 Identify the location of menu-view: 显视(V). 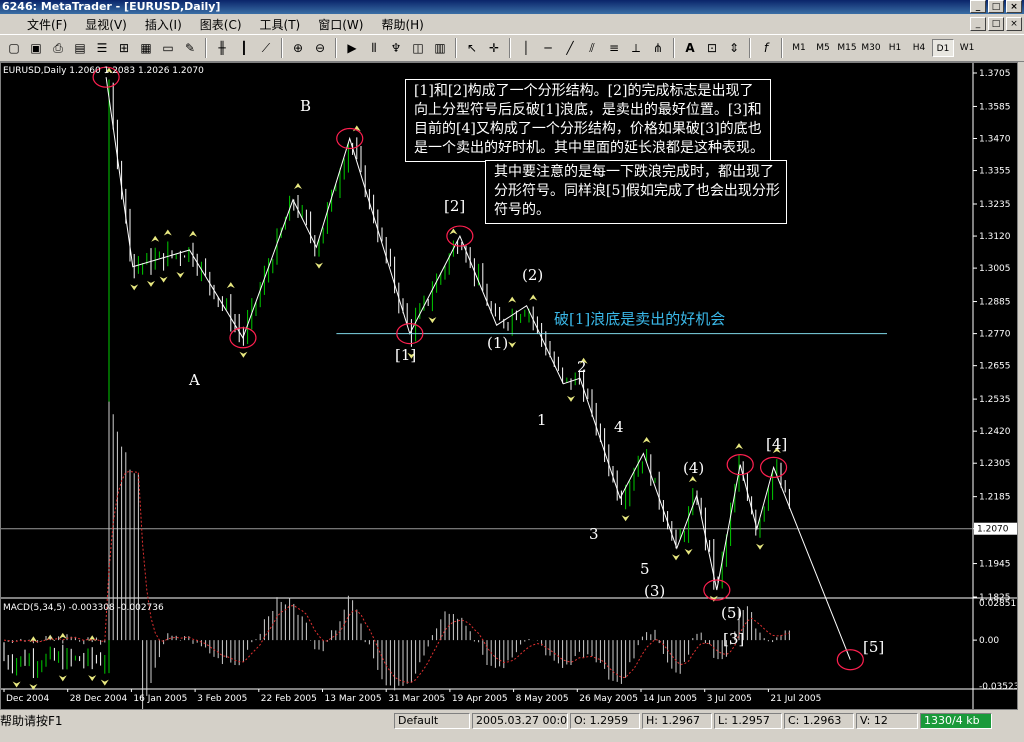
(106, 24).